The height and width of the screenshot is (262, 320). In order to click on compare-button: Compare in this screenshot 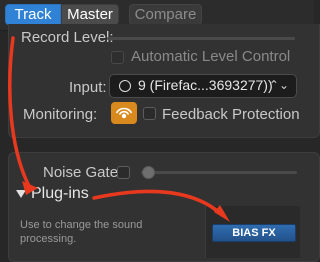, I will do `click(165, 14)`.